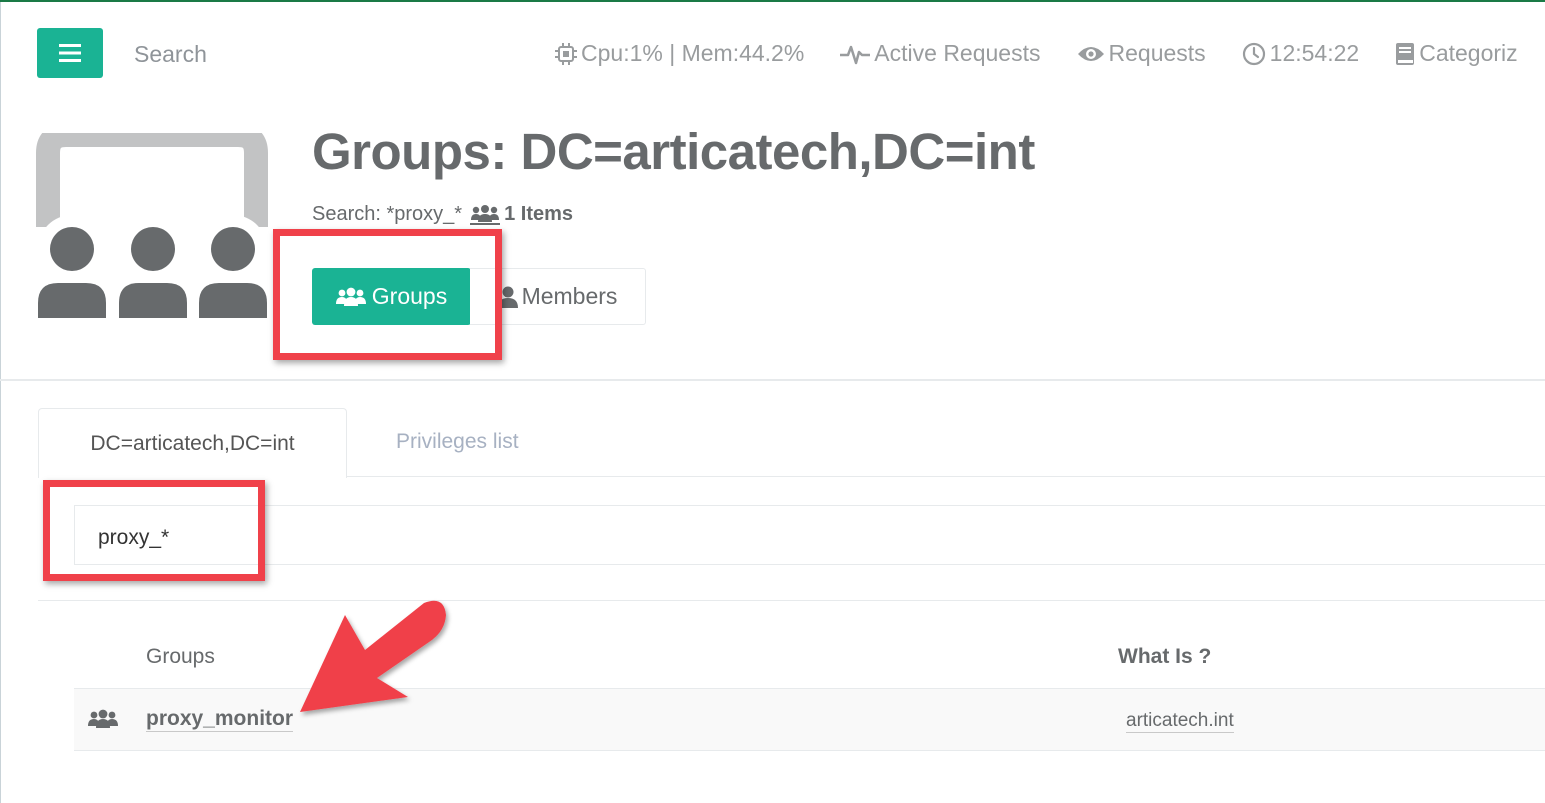 This screenshot has width=1545, height=803. Describe the element at coordinates (809, 505) in the screenshot. I see `filter-row-top-border` at that location.